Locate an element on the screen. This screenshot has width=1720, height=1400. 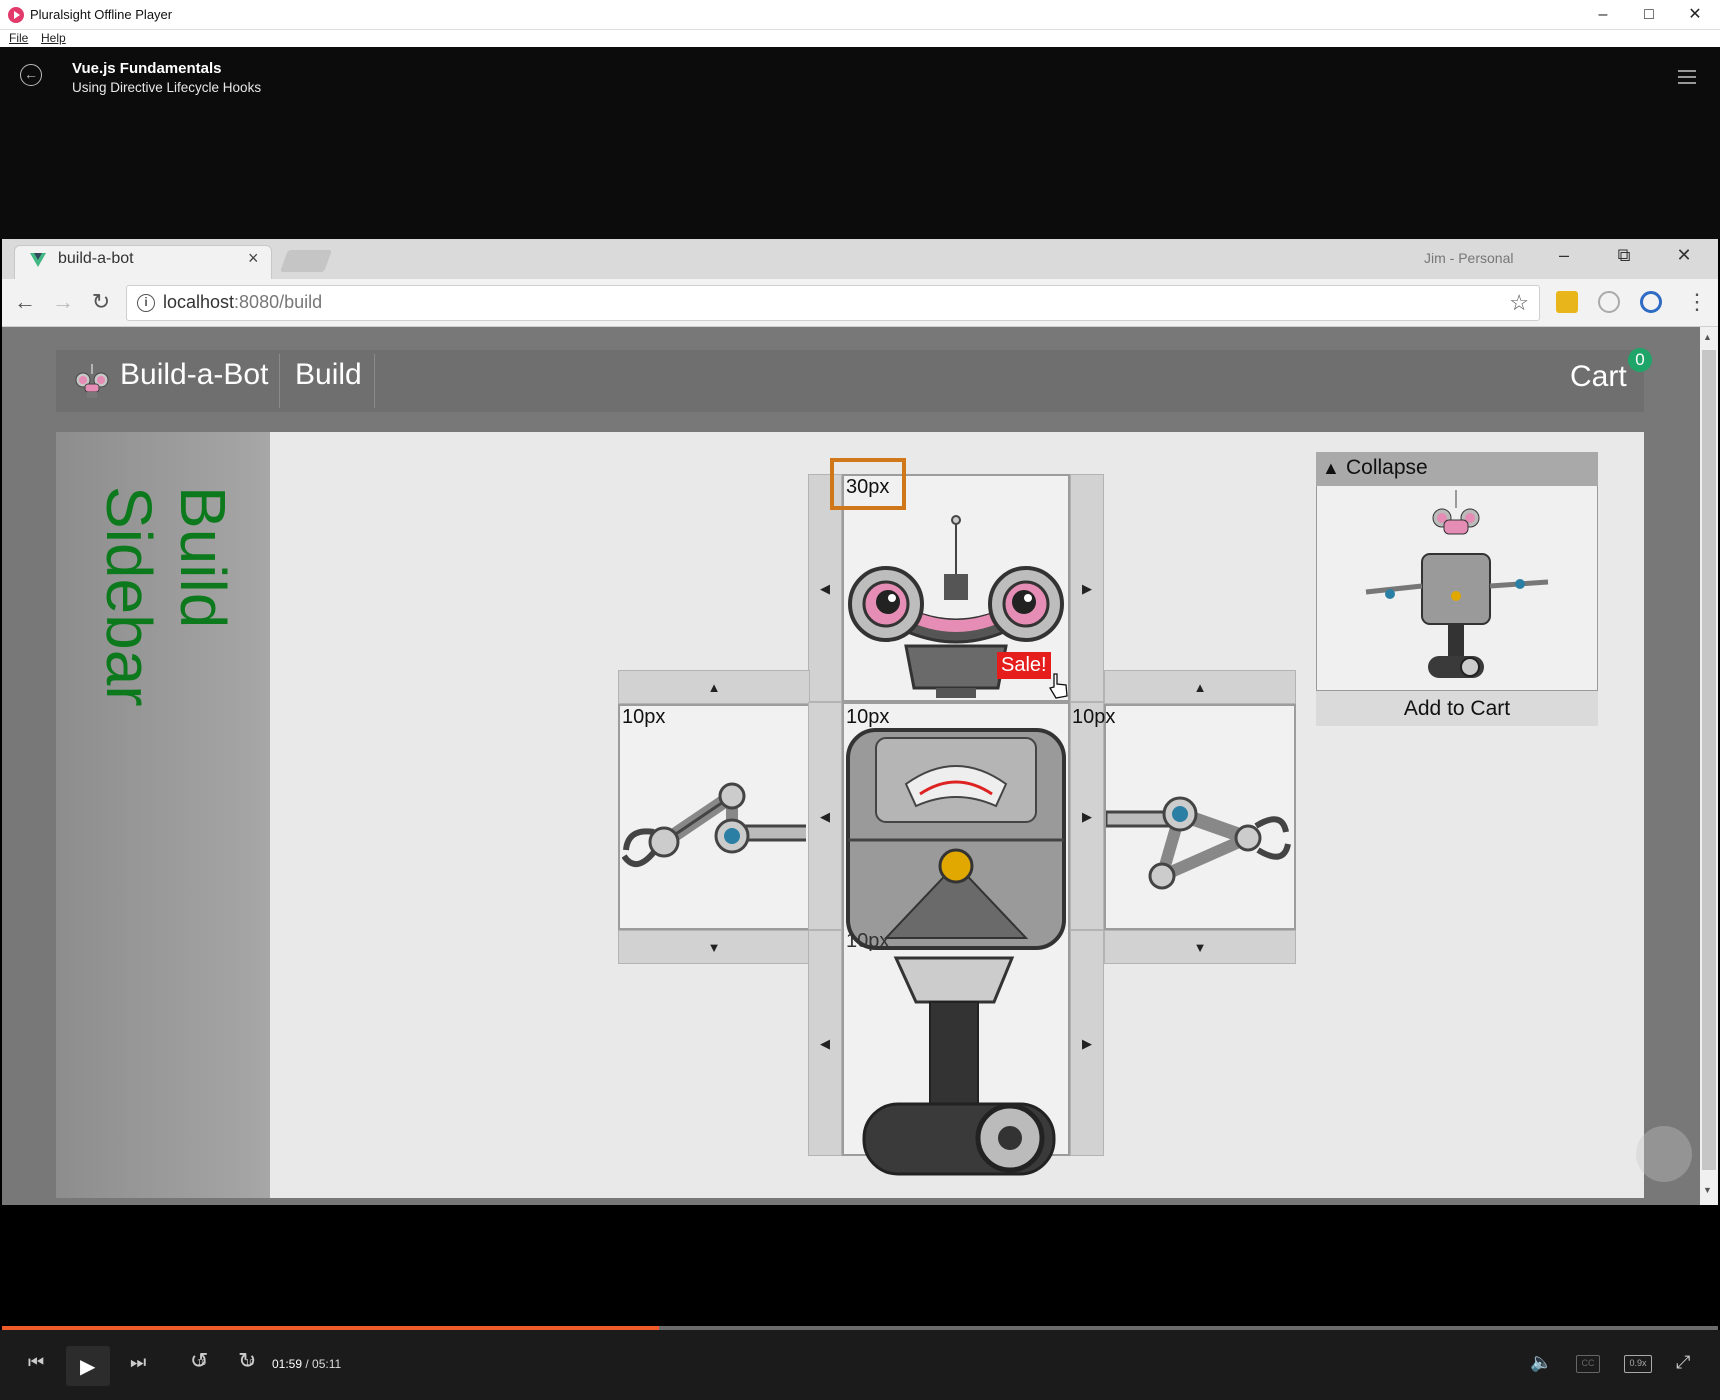
sale-badge: Sale! is located at coordinates (1024, 665).